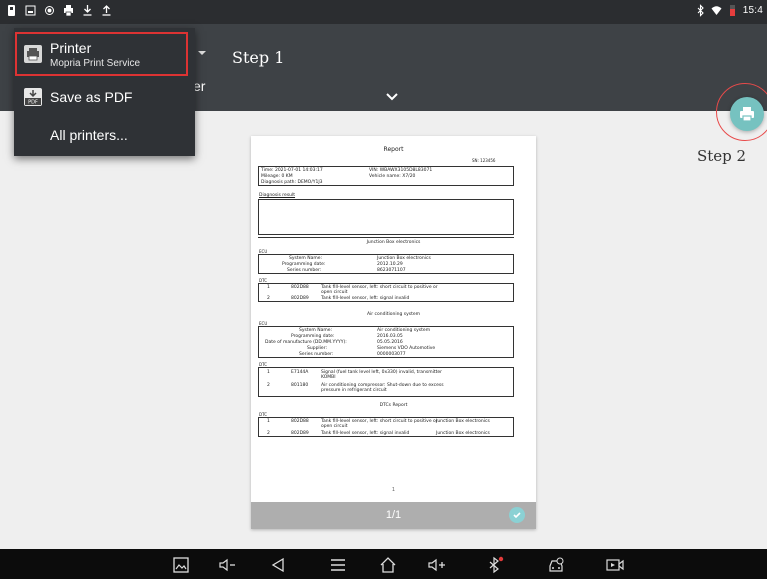 The width and height of the screenshot is (767, 579). What do you see at coordinates (268, 433) in the screenshot?
I see `dtc3-n2: 2` at bounding box center [268, 433].